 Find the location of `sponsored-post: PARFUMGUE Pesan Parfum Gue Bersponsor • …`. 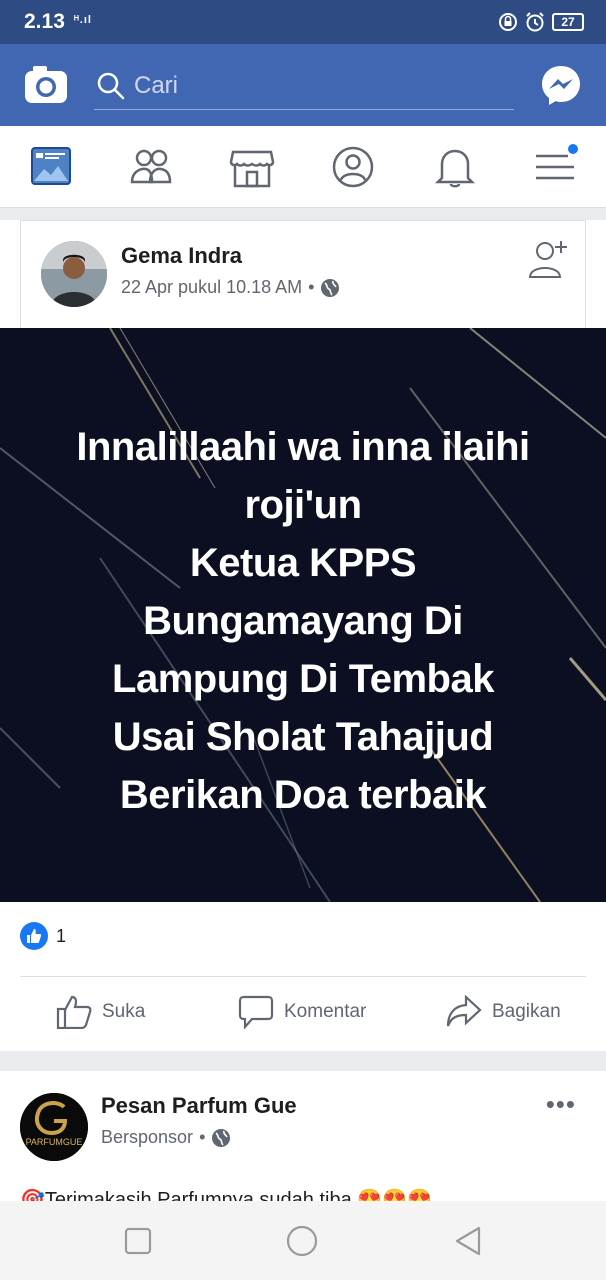

sponsored-post: PARFUMGUE Pesan Parfum Gue Bersponsor • … is located at coordinates (303, 1136).